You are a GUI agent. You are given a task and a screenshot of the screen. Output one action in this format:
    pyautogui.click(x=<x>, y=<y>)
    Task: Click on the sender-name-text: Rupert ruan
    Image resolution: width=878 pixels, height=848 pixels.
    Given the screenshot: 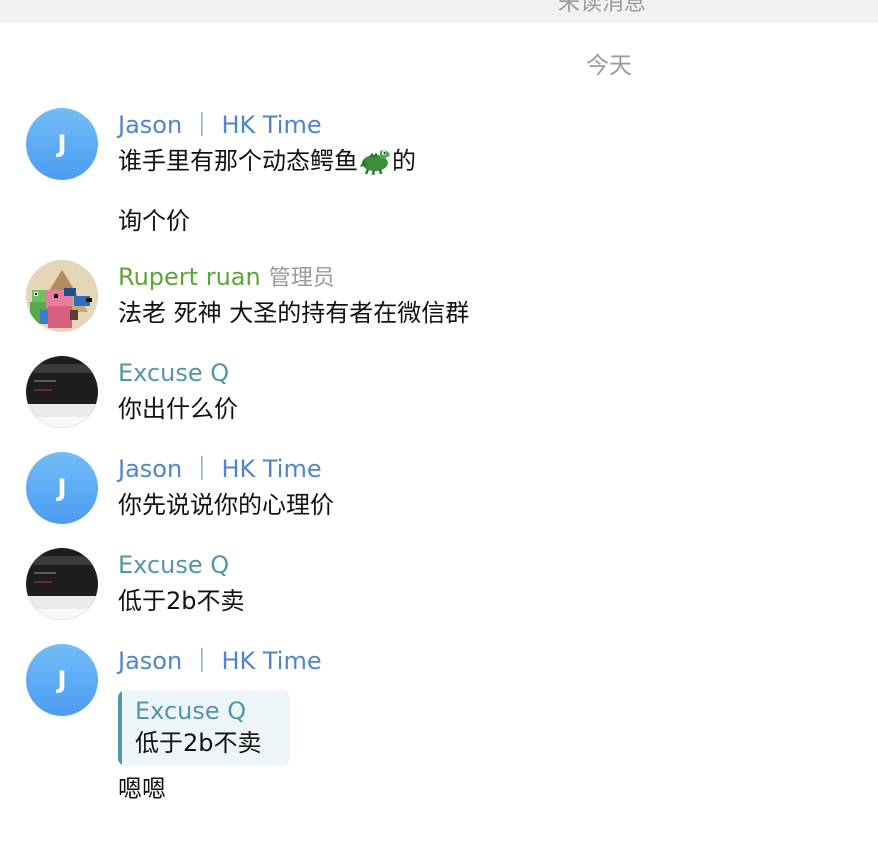 What is the action you would take?
    pyautogui.click(x=189, y=277)
    